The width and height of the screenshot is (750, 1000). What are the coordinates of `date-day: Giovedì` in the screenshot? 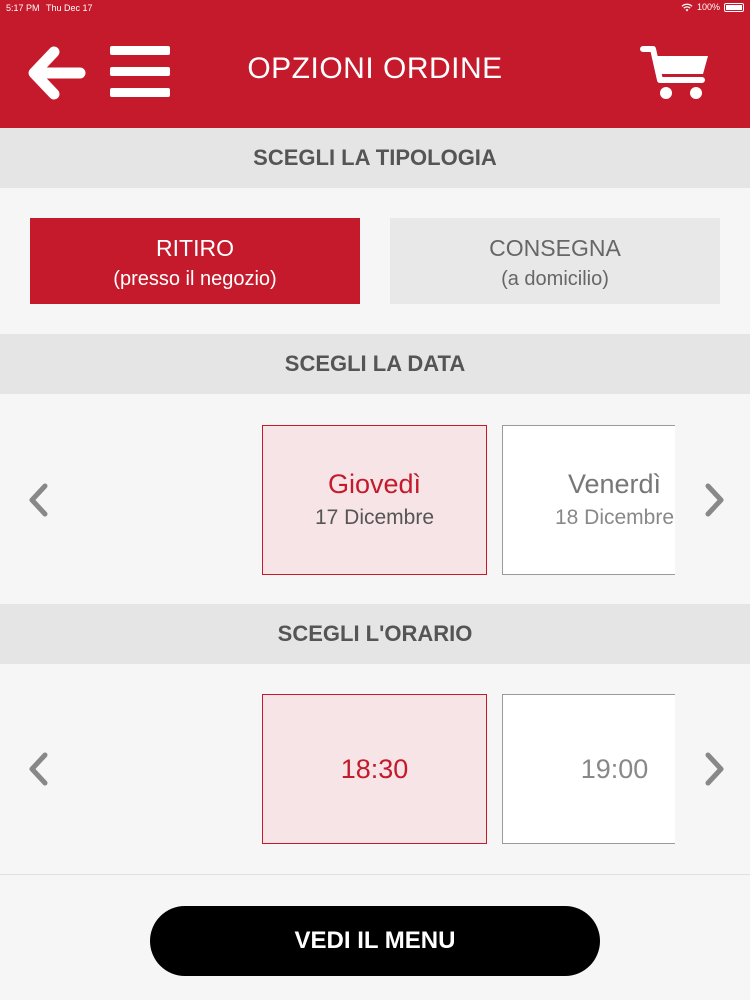 It's located at (374, 484).